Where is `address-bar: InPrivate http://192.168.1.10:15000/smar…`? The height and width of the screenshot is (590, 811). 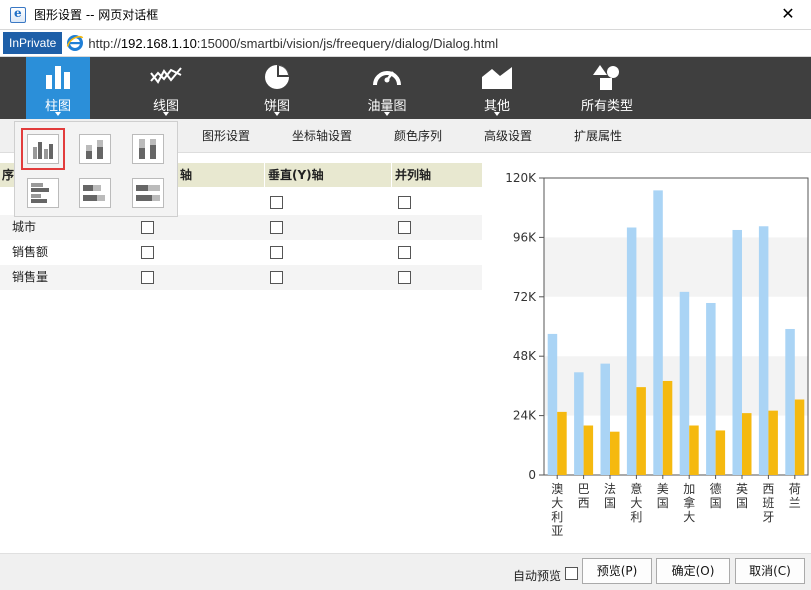
address-bar: InPrivate http://192.168.1.10:15000/smar… is located at coordinates (405, 43).